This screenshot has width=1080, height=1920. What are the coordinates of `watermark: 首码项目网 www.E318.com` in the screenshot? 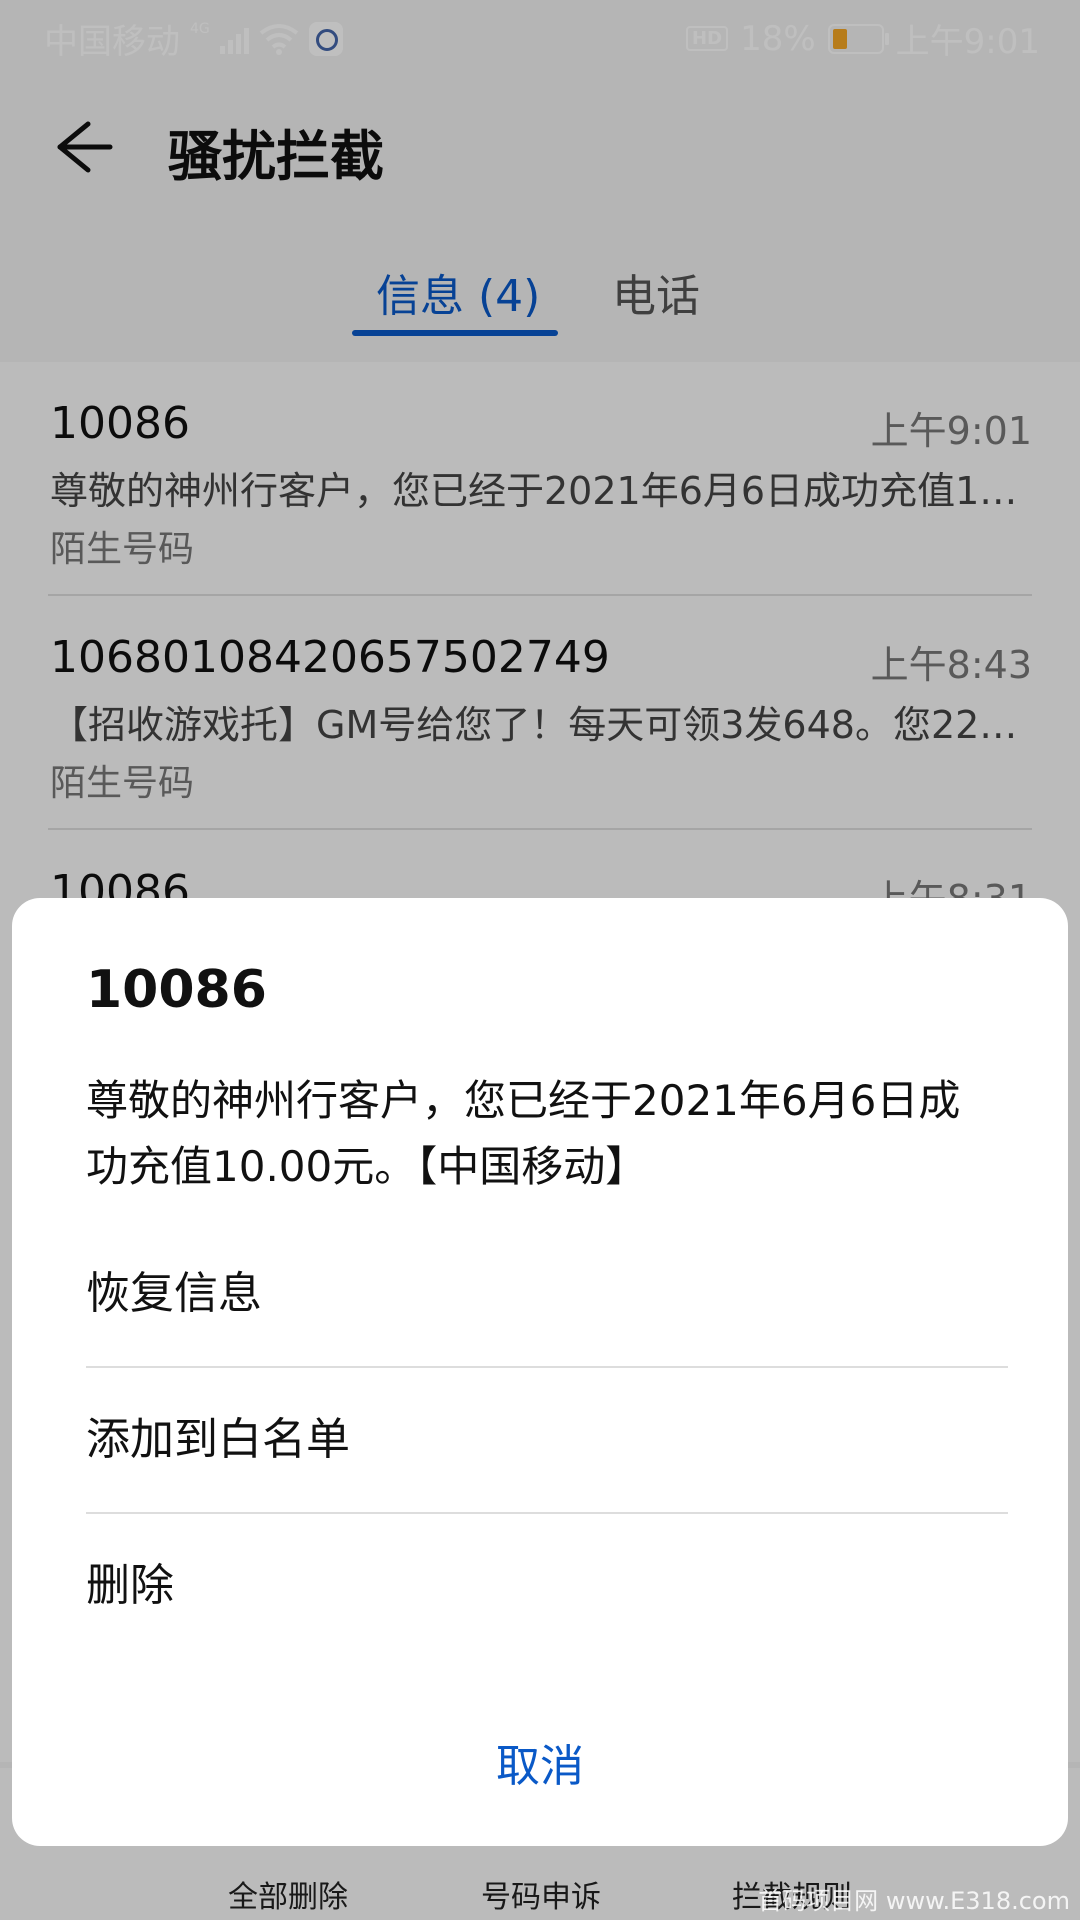 It's located at (914, 1901).